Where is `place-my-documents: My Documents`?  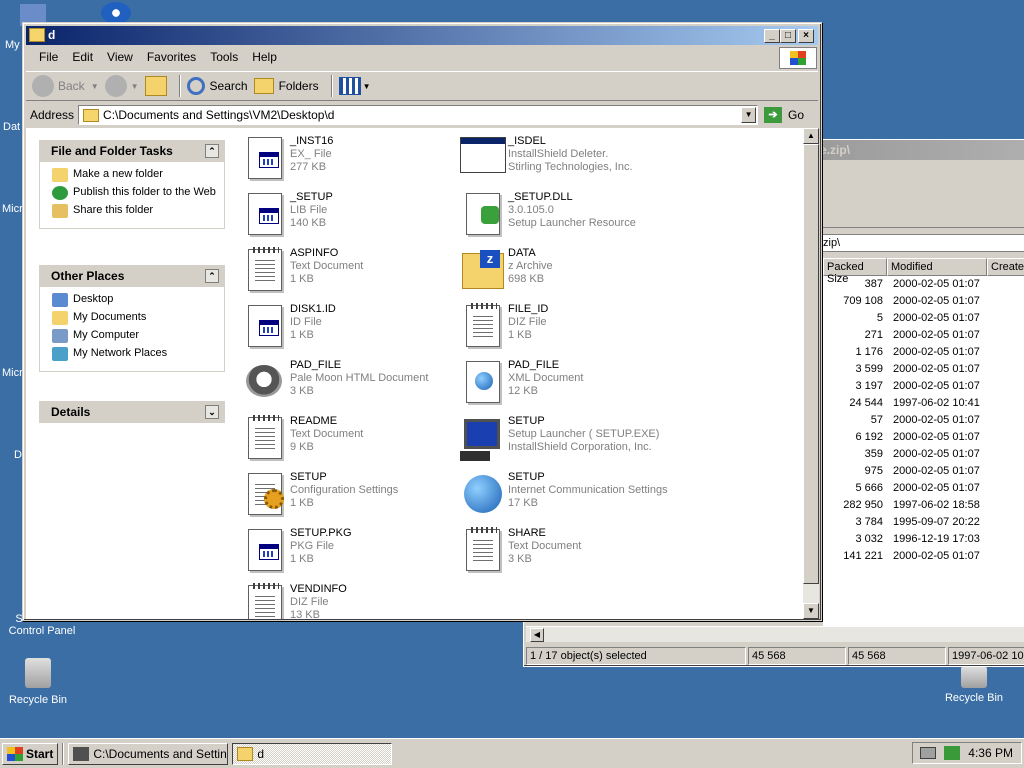 place-my-documents: My Documents is located at coordinates (138, 318).